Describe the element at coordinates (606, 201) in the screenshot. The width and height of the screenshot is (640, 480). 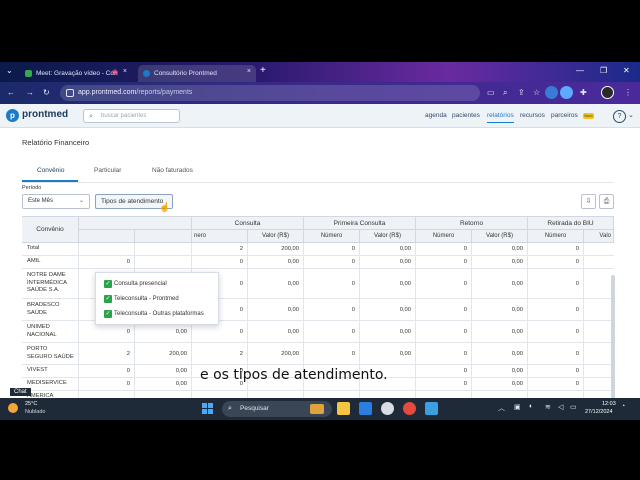
I see `print-button: ⎙` at that location.